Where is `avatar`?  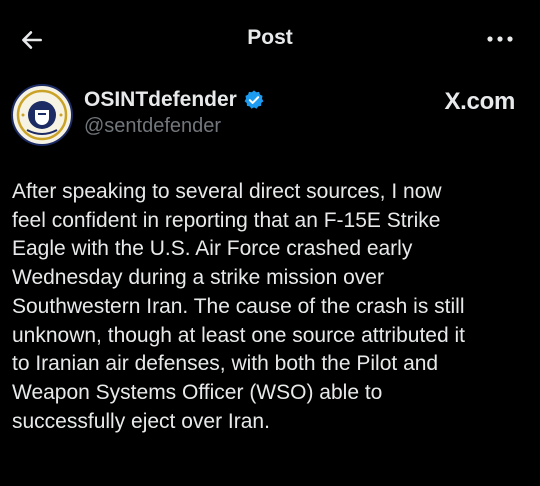 avatar is located at coordinates (42, 115).